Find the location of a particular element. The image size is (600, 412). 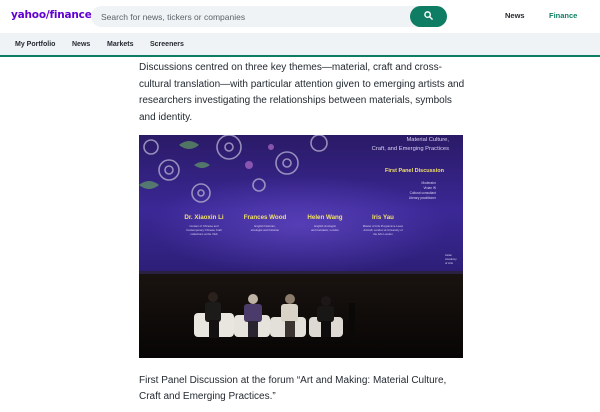

panel-heading: First Panel Discussion is located at coordinates (415, 171).